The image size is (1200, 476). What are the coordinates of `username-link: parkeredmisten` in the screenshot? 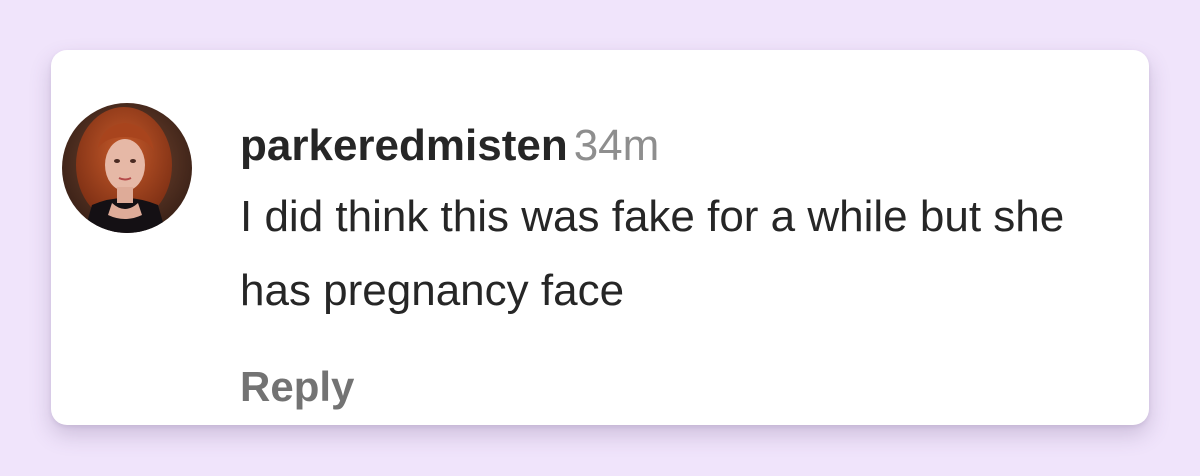 It's located at (404, 145).